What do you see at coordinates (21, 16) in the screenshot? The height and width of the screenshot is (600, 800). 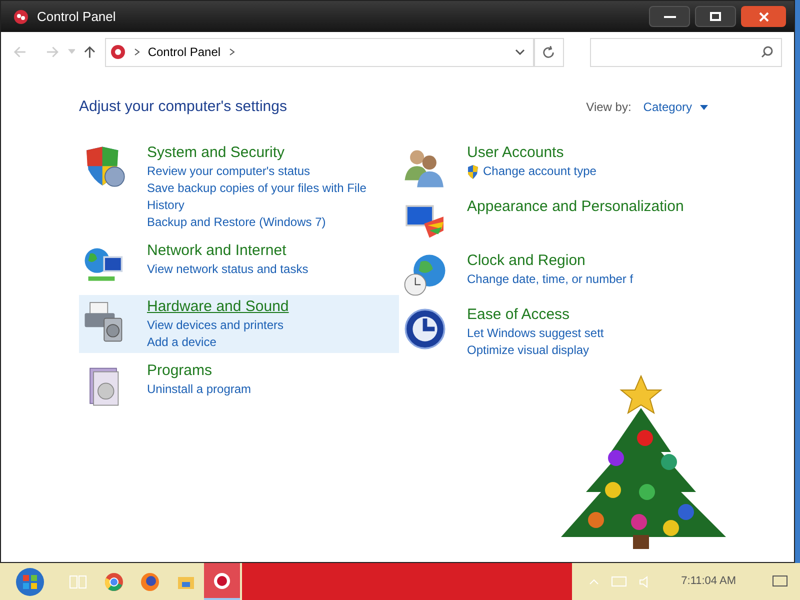 I see `app-icon` at bounding box center [21, 16].